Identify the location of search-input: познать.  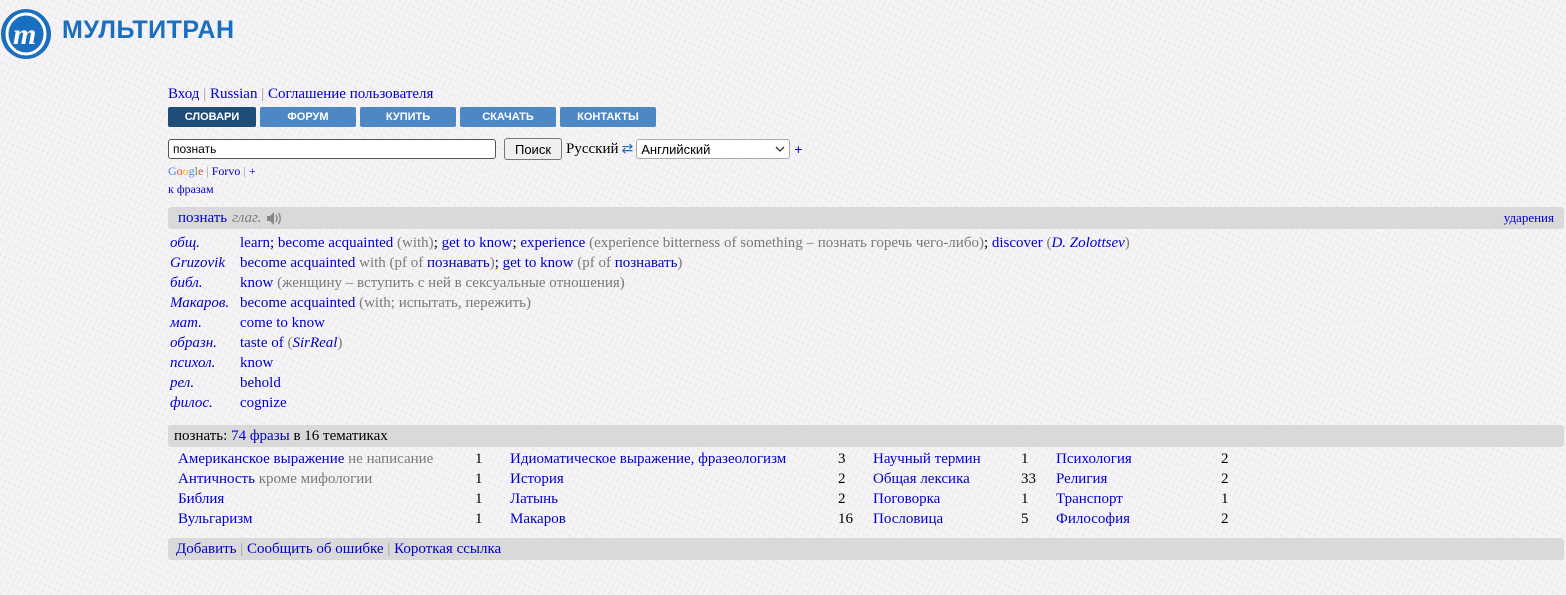
(332, 149).